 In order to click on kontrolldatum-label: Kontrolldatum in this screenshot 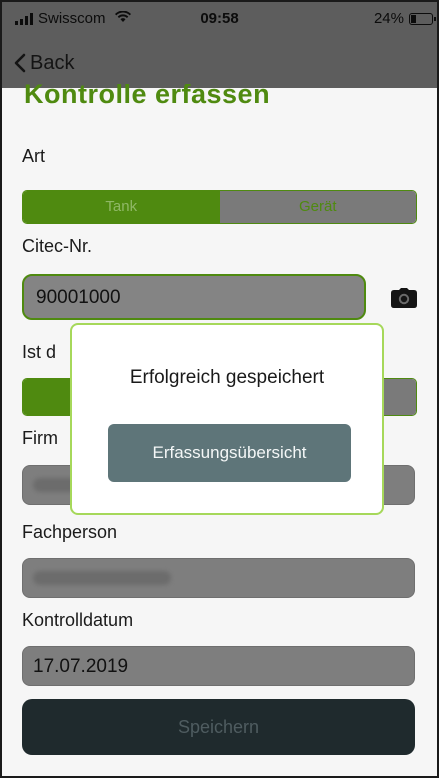, I will do `click(78, 620)`.